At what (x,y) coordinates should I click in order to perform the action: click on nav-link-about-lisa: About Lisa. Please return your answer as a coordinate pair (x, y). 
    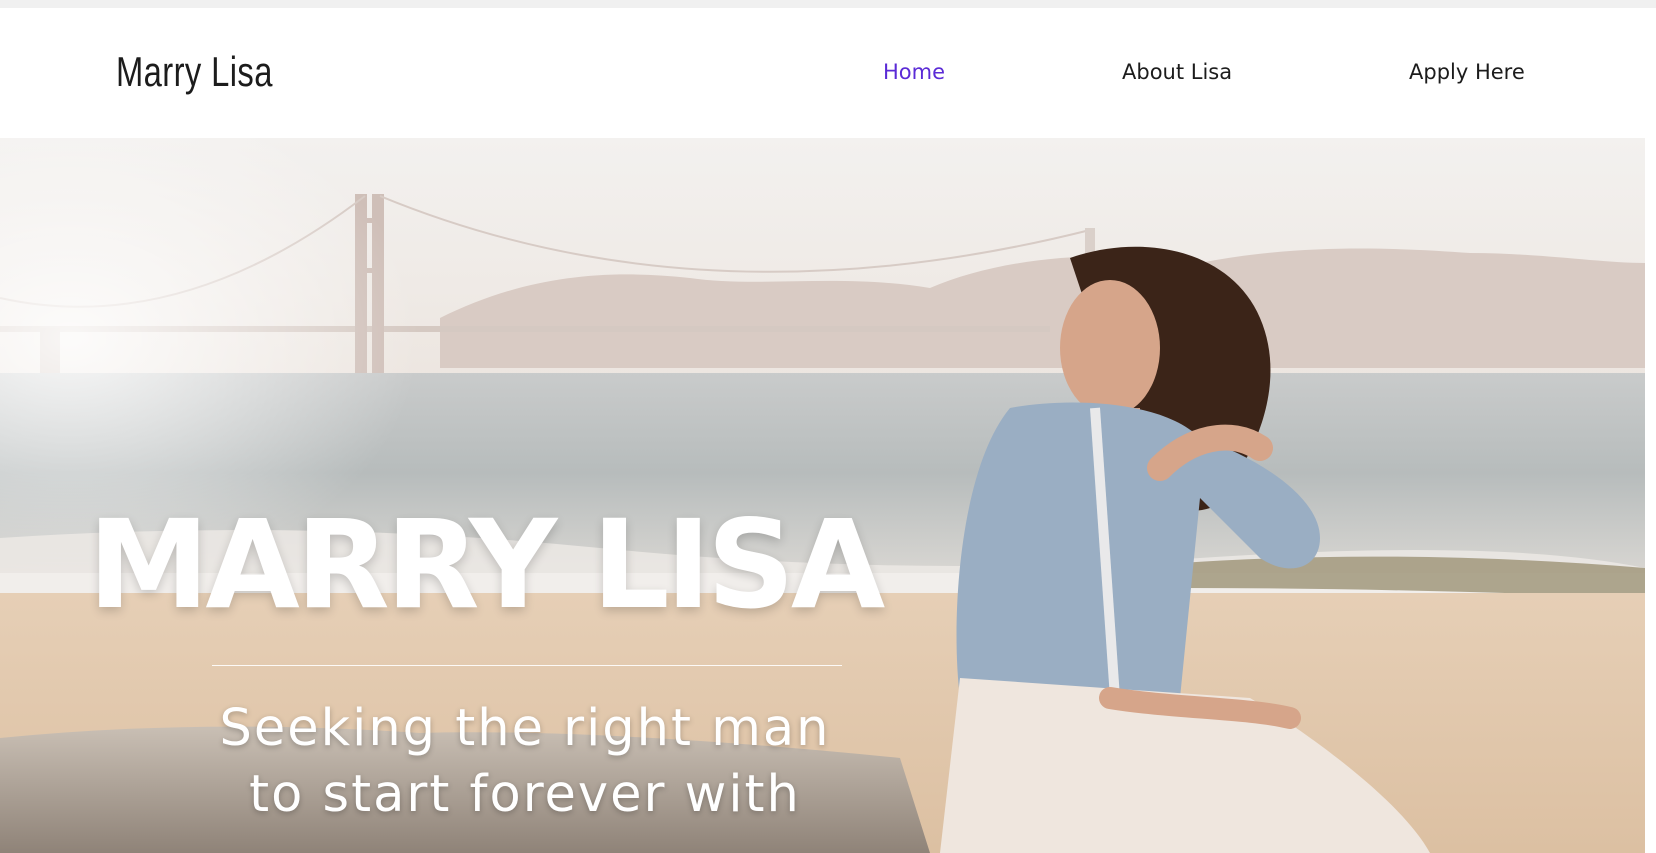
    Looking at the image, I should click on (1177, 72).